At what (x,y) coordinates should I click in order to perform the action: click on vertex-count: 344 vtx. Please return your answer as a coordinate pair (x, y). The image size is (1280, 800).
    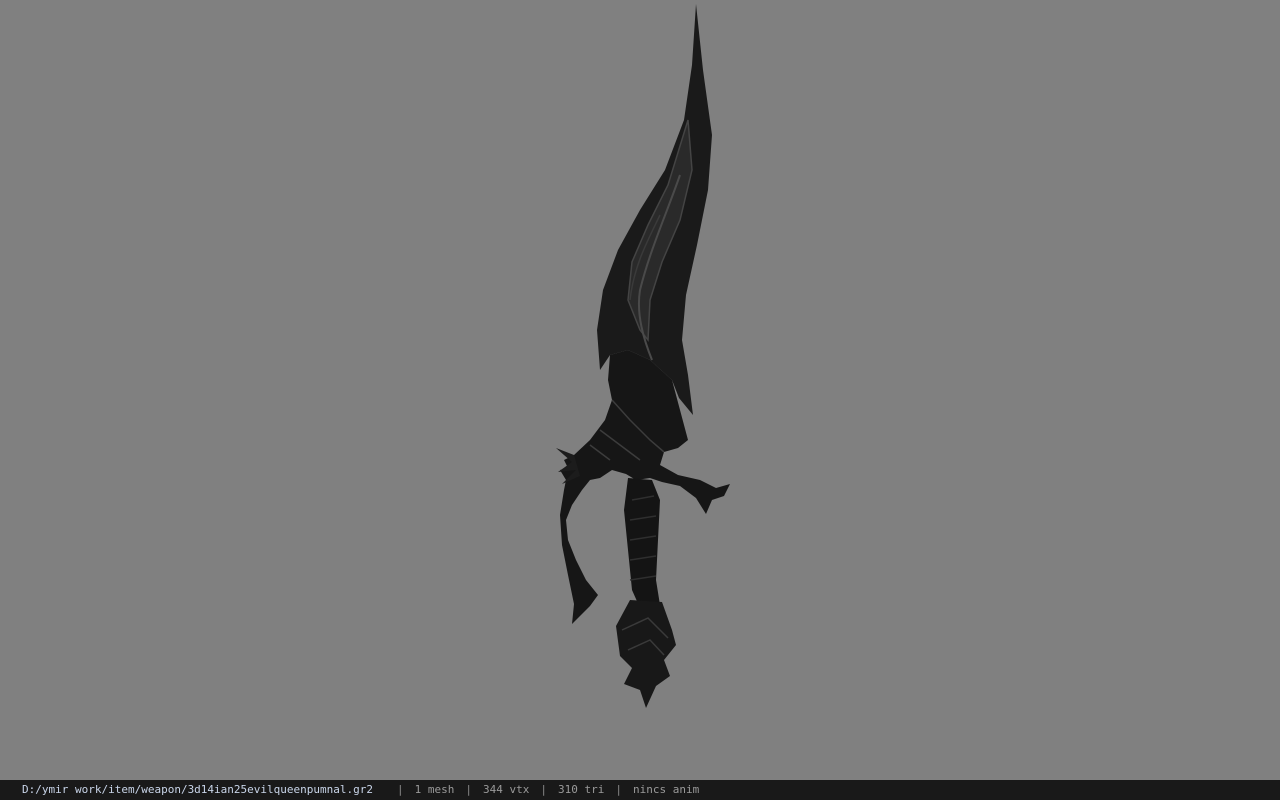
    Looking at the image, I should click on (506, 789).